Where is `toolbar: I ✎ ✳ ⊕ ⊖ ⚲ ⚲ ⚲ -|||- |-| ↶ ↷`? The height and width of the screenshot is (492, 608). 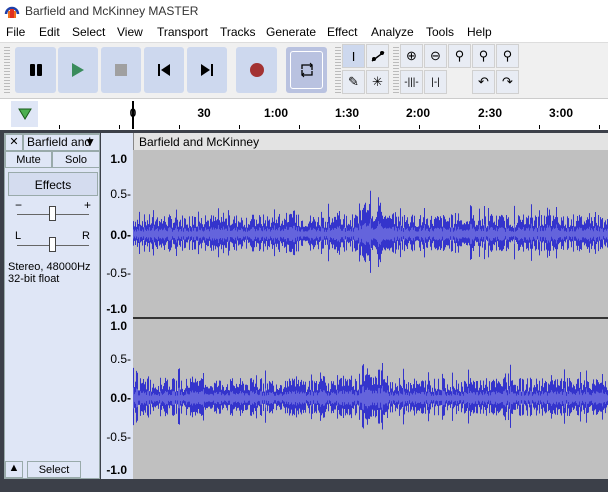 toolbar: I ✎ ✳ ⊕ ⊖ ⚲ ⚲ ⚲ -|||- |-| ↶ ↷ is located at coordinates (304, 70).